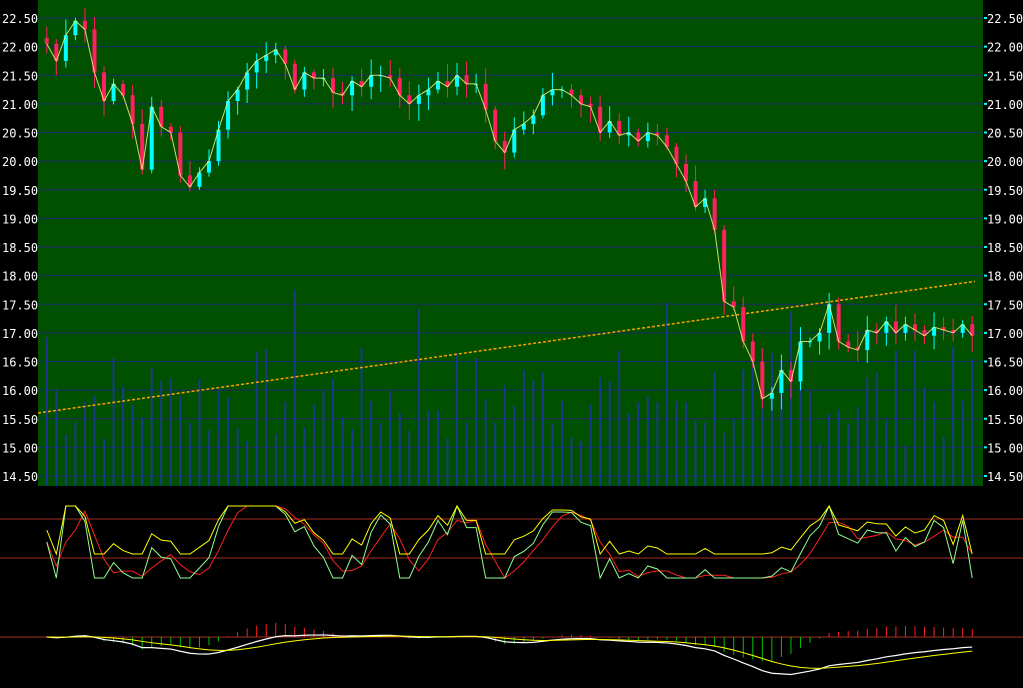  I want to click on y-tick-label-right: 19.00, so click(1005, 219).